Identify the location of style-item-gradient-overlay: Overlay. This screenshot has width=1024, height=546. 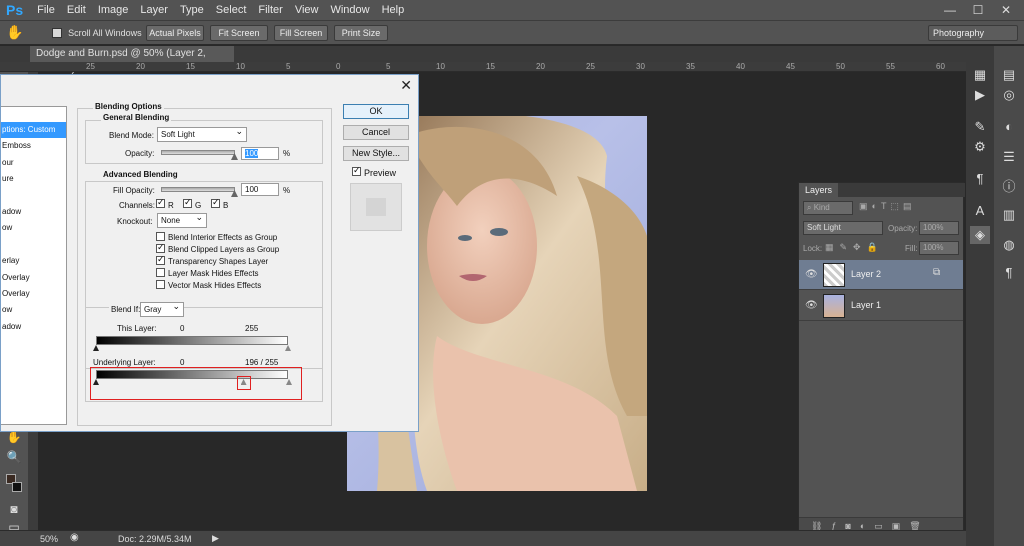
(33, 278).